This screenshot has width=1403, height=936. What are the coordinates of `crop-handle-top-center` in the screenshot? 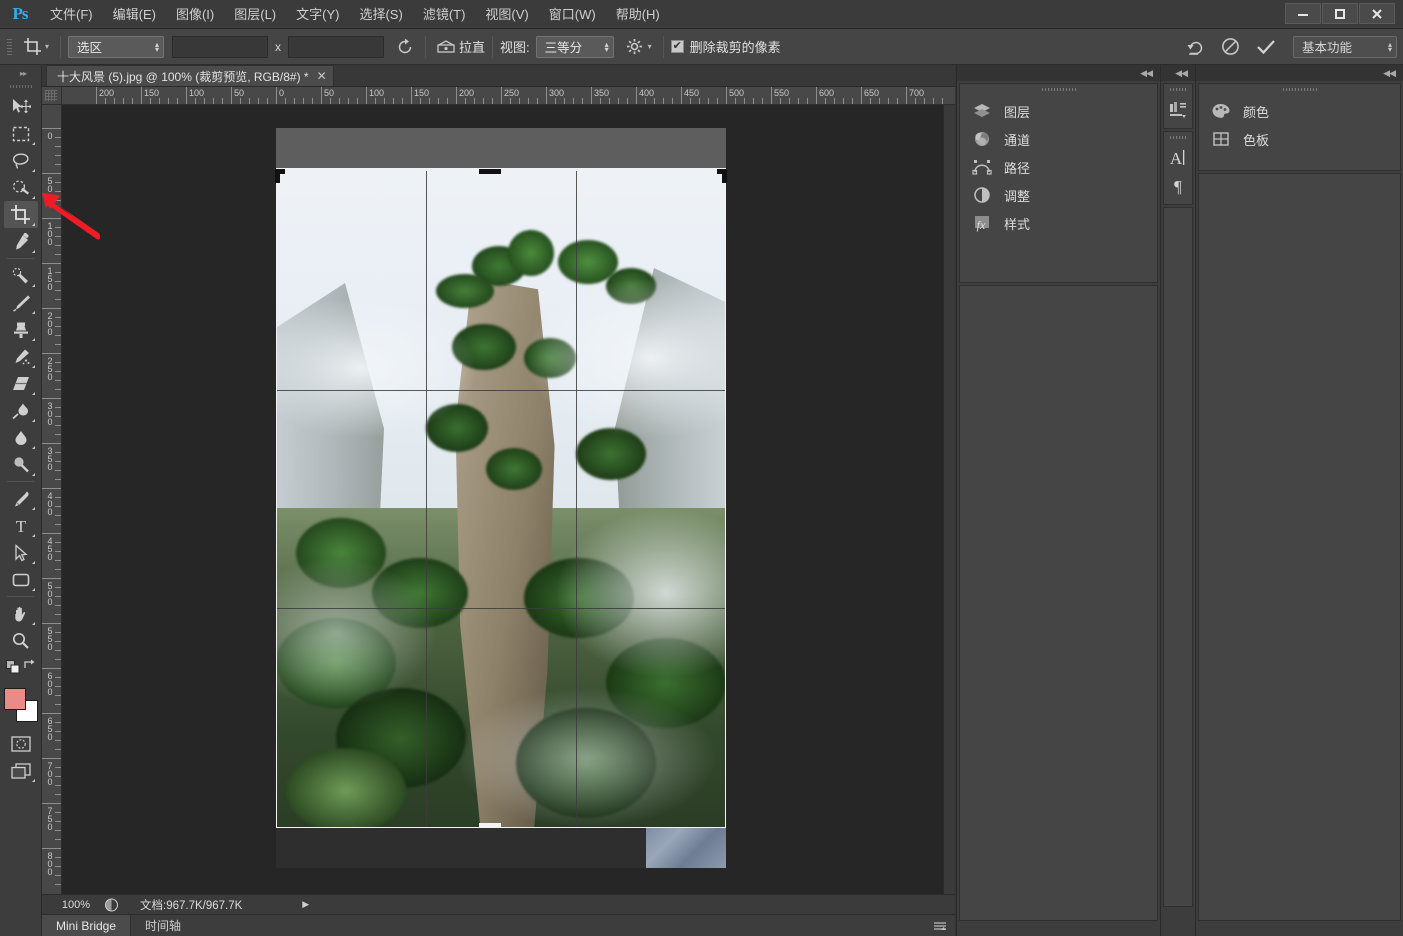 It's located at (490, 171).